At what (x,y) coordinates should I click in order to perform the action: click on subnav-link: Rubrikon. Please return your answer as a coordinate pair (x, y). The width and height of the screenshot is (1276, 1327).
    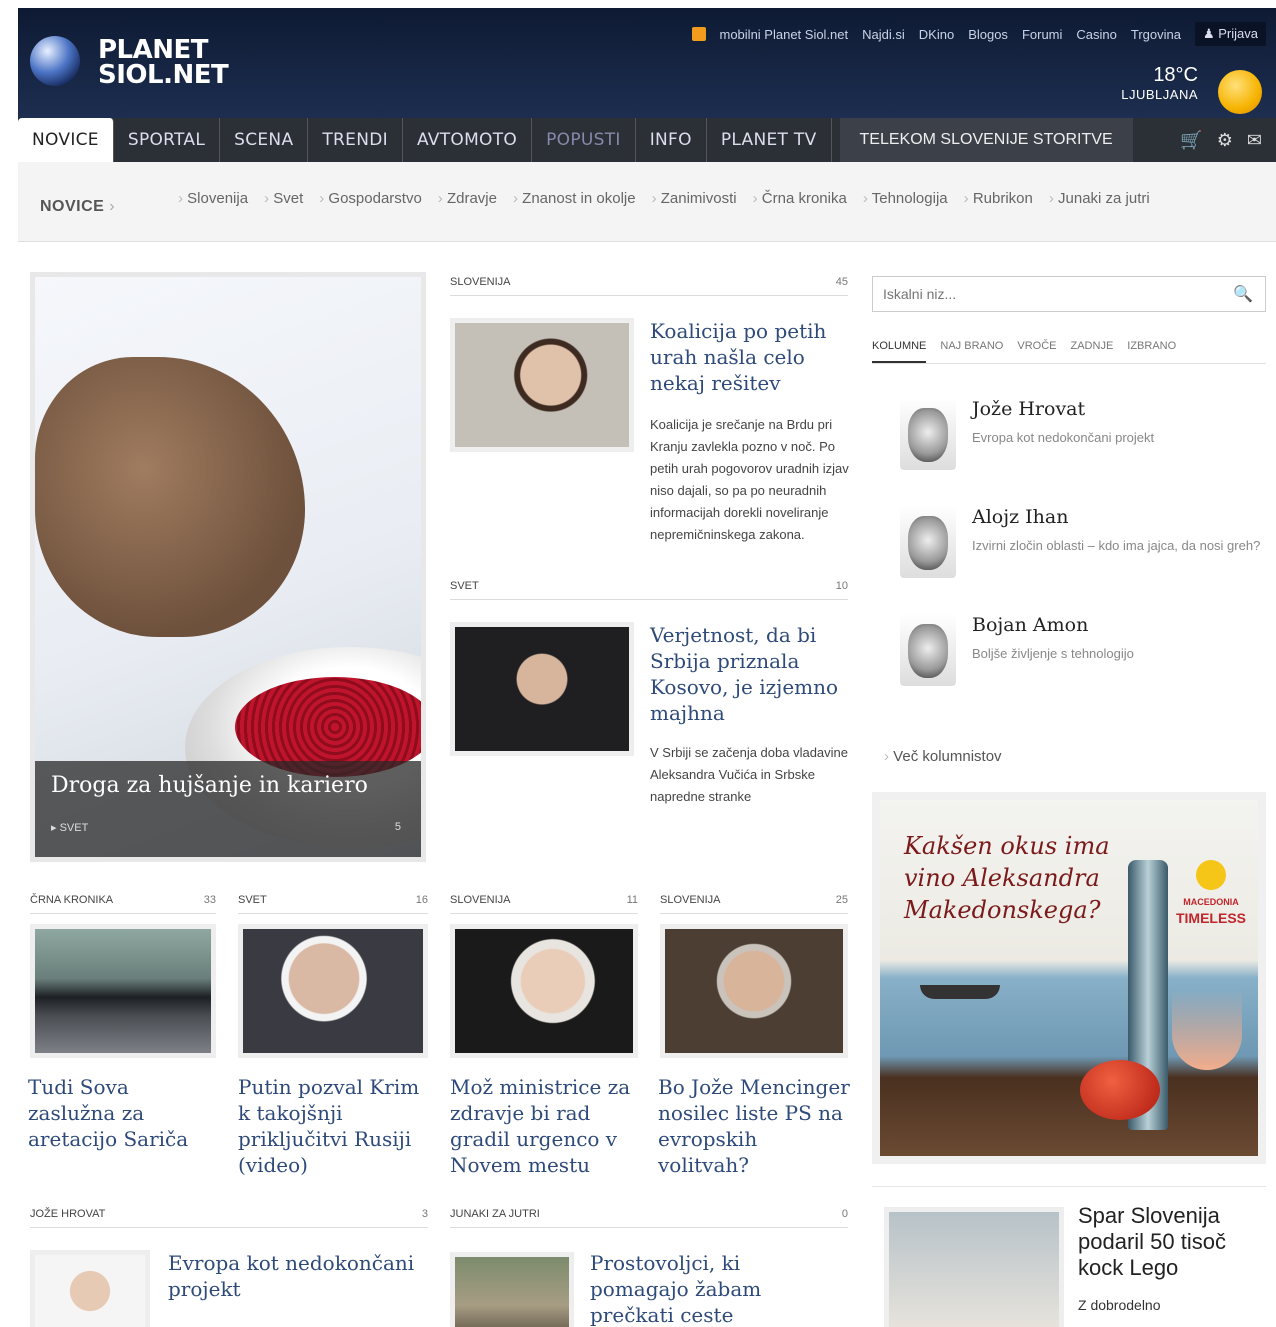
    Looking at the image, I should click on (998, 198).